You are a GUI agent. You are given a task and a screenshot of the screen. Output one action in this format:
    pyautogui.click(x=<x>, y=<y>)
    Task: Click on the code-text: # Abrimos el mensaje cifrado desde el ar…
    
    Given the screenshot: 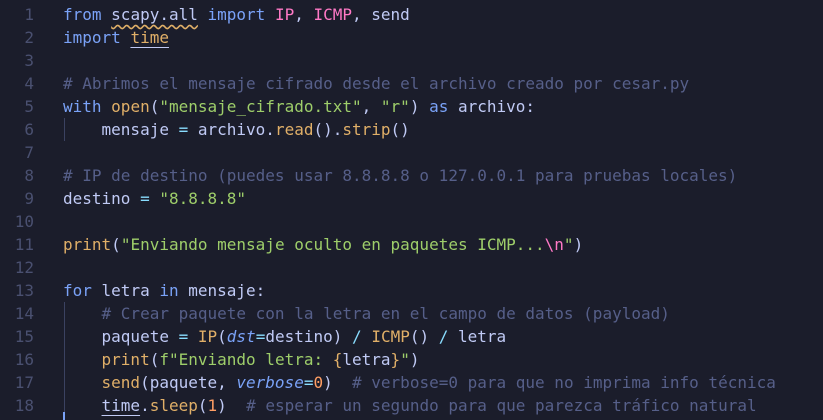 What is the action you would take?
    pyautogui.click(x=376, y=83)
    